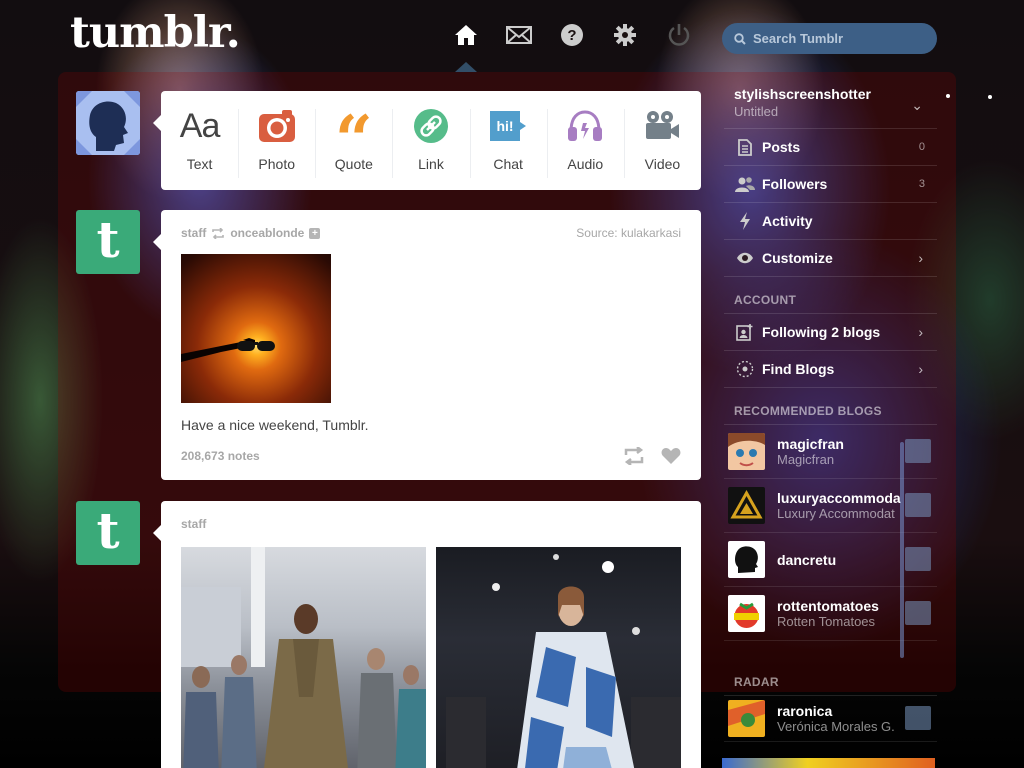  I want to click on post-caption: Have a nice weekend, Tumblr., so click(275, 425).